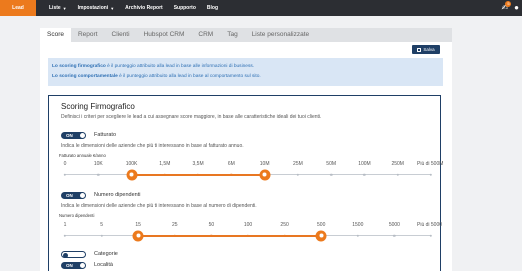  I want to click on localita-label: Località, so click(103, 265).